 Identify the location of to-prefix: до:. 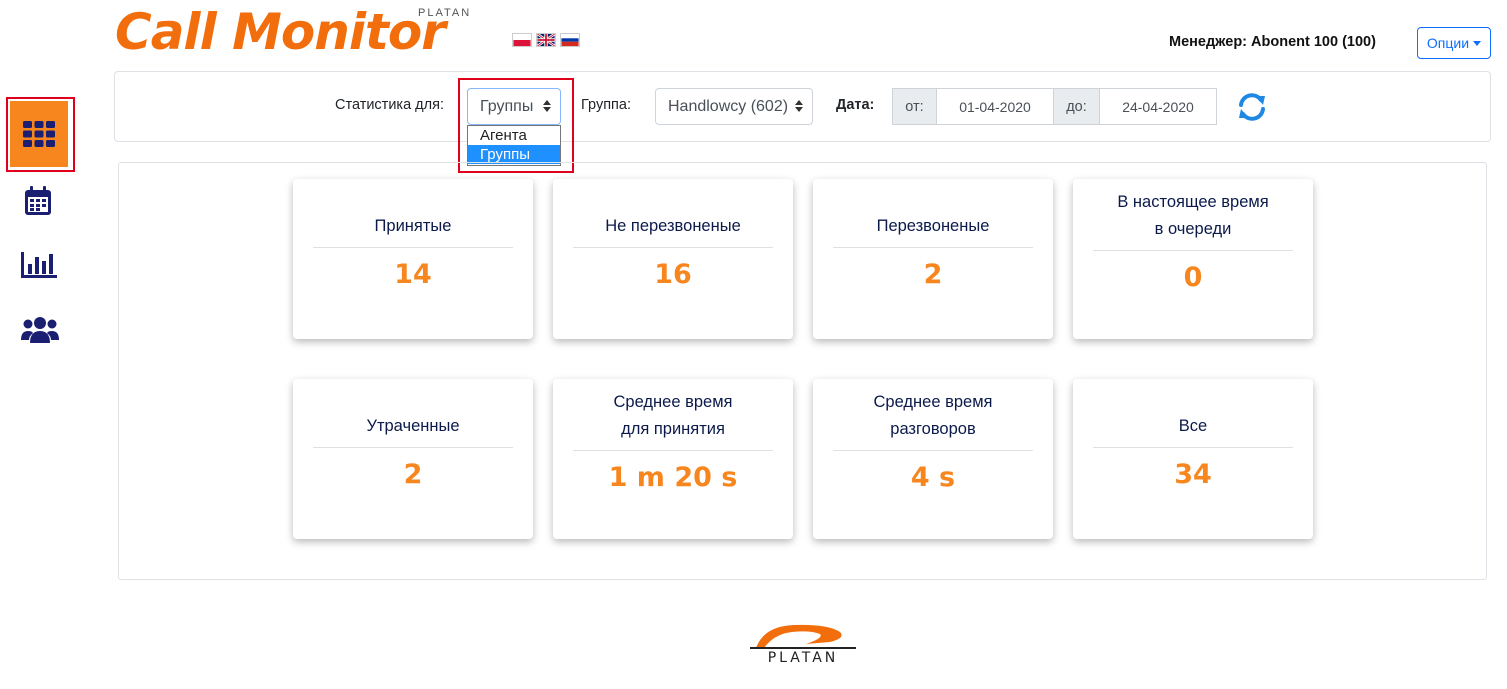
(1077, 106).